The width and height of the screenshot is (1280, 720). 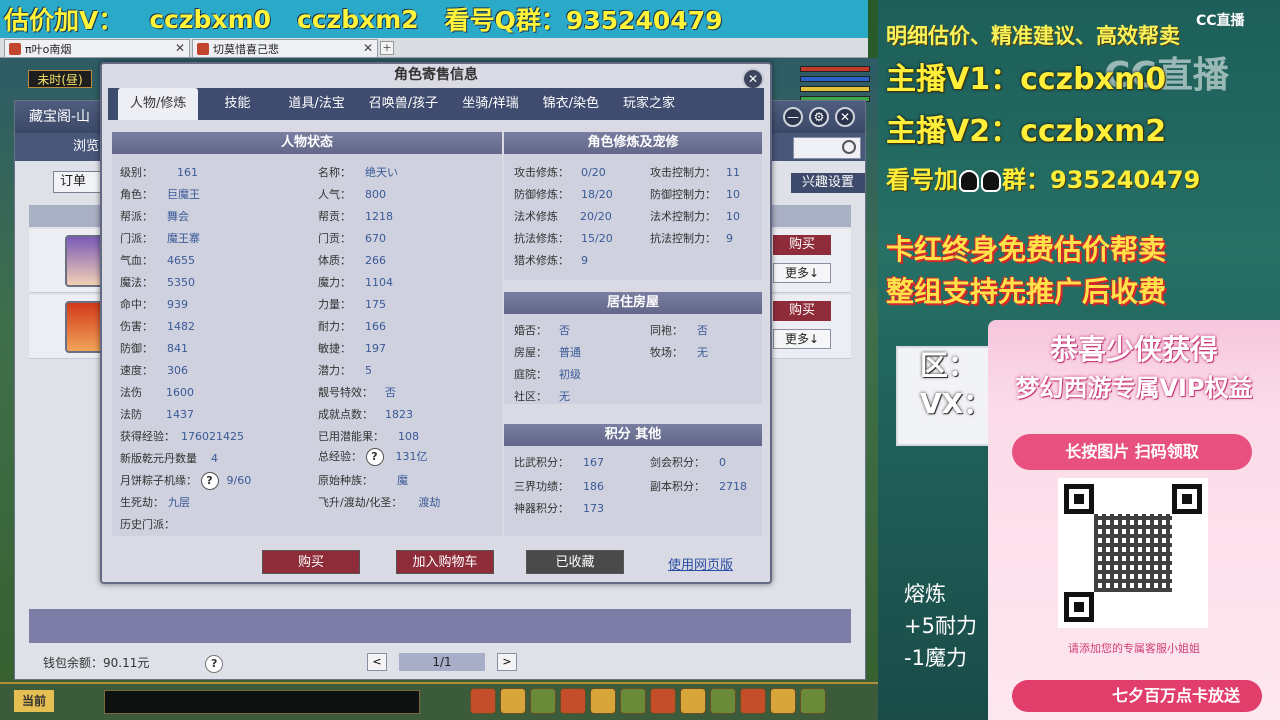 What do you see at coordinates (358, 172) in the screenshot?
I see `stat-row: 名称： 绝天い` at bounding box center [358, 172].